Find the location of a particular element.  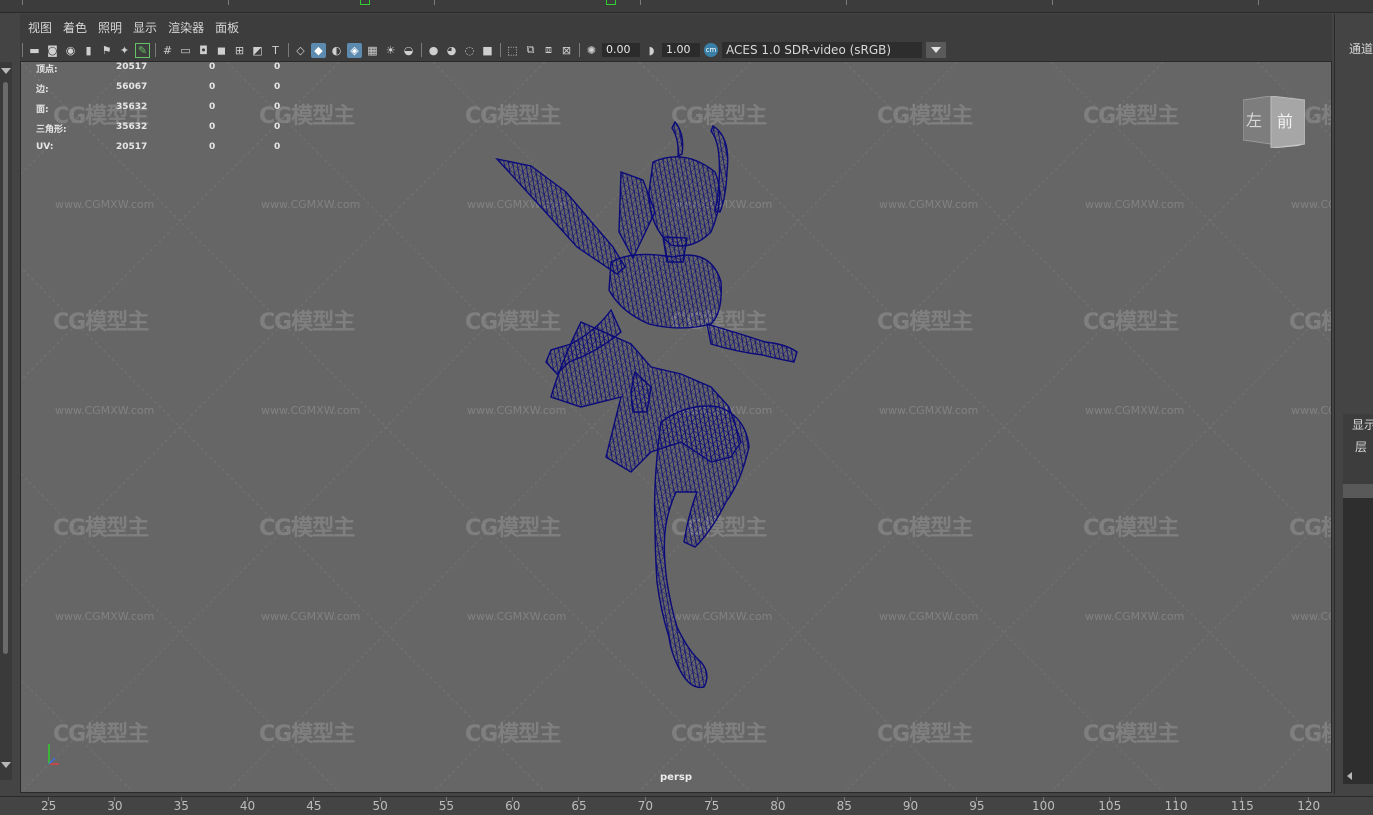

stats-row: 顶点: 20517 0 0 is located at coordinates (171, 72).